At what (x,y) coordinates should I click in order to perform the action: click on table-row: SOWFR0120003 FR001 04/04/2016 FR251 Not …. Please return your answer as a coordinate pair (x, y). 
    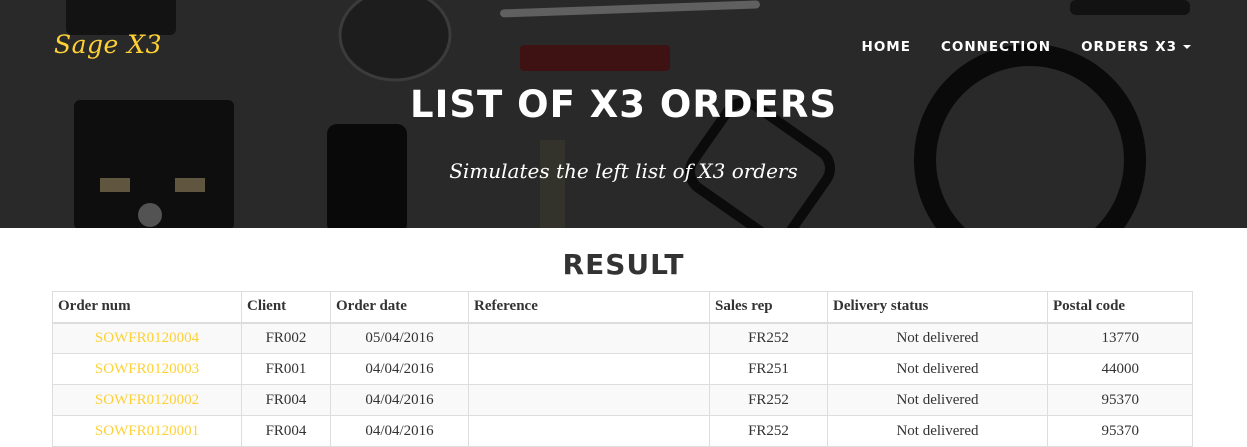
    Looking at the image, I should click on (622, 369).